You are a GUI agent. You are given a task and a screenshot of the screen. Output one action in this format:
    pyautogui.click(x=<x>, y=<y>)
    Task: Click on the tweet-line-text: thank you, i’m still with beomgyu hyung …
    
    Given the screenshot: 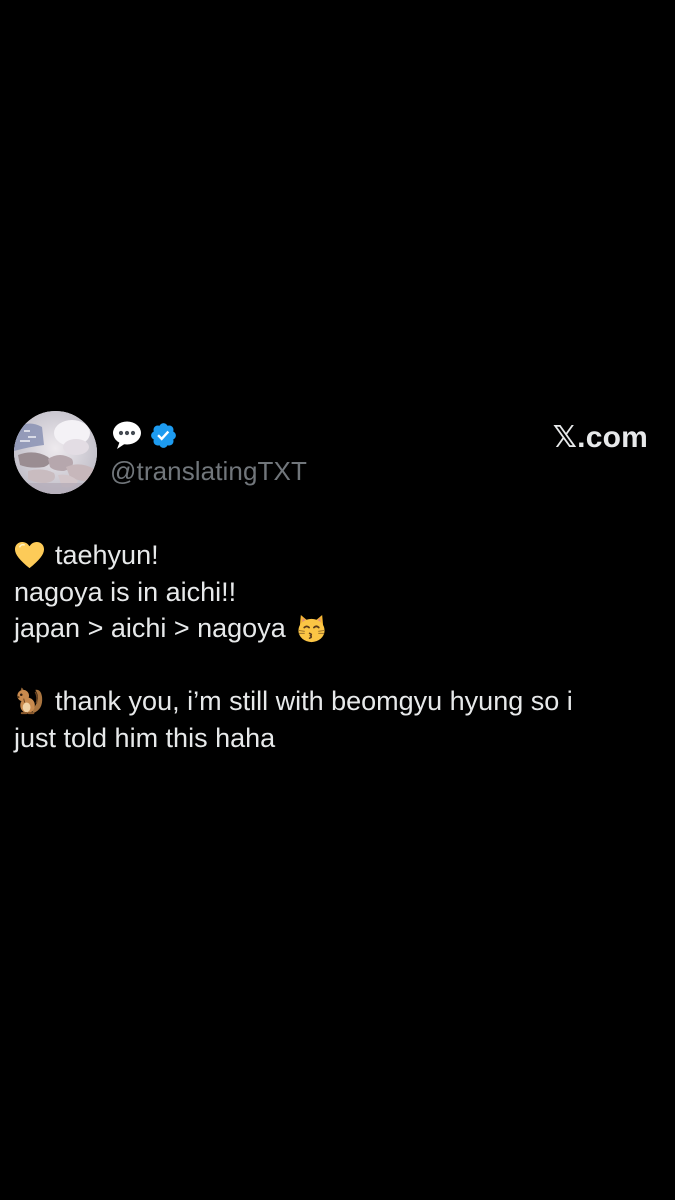 What is the action you would take?
    pyautogui.click(x=314, y=701)
    